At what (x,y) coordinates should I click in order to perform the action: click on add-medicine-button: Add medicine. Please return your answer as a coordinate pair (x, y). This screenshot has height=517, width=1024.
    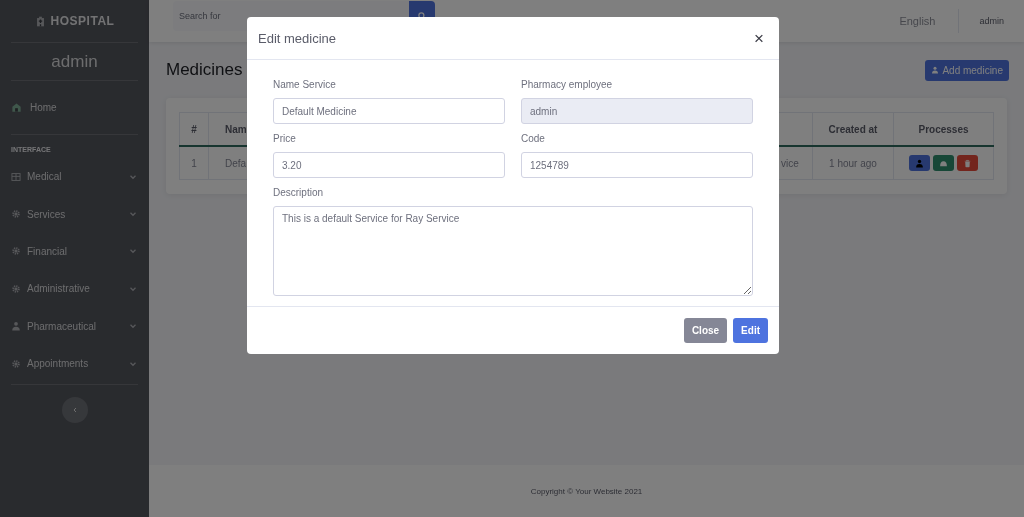
    Looking at the image, I should click on (967, 70).